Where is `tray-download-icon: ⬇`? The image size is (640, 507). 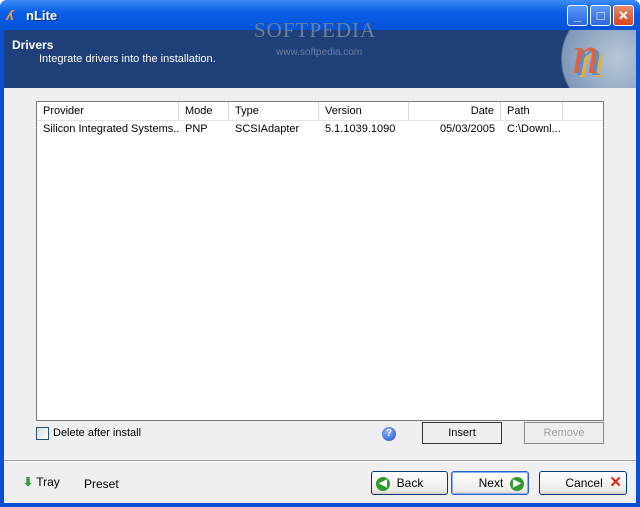
tray-download-icon: ⬇ is located at coordinates (28, 482).